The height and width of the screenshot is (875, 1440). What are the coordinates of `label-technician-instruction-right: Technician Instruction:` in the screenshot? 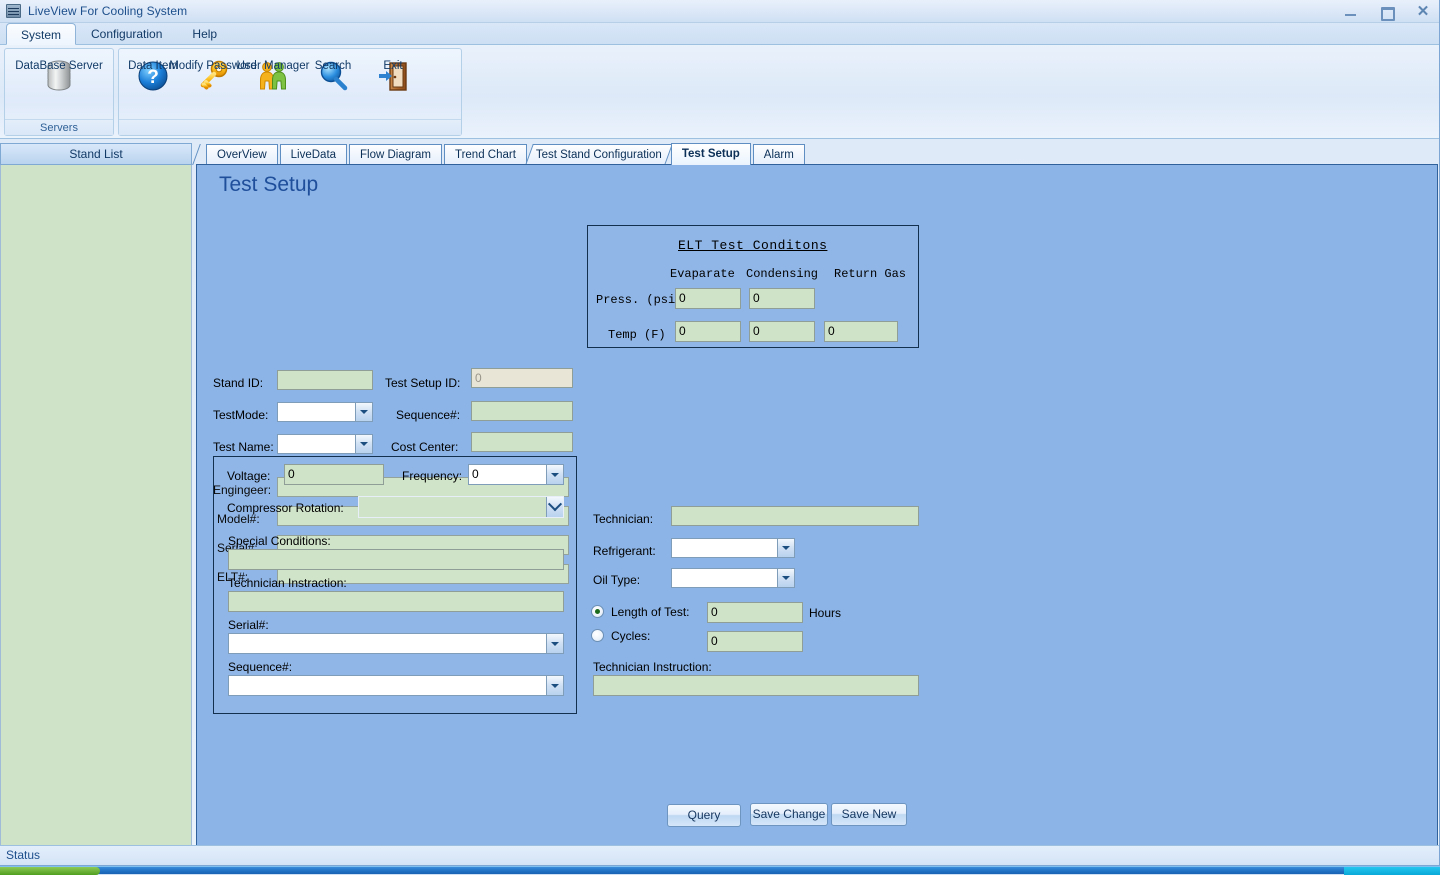 It's located at (652, 667).